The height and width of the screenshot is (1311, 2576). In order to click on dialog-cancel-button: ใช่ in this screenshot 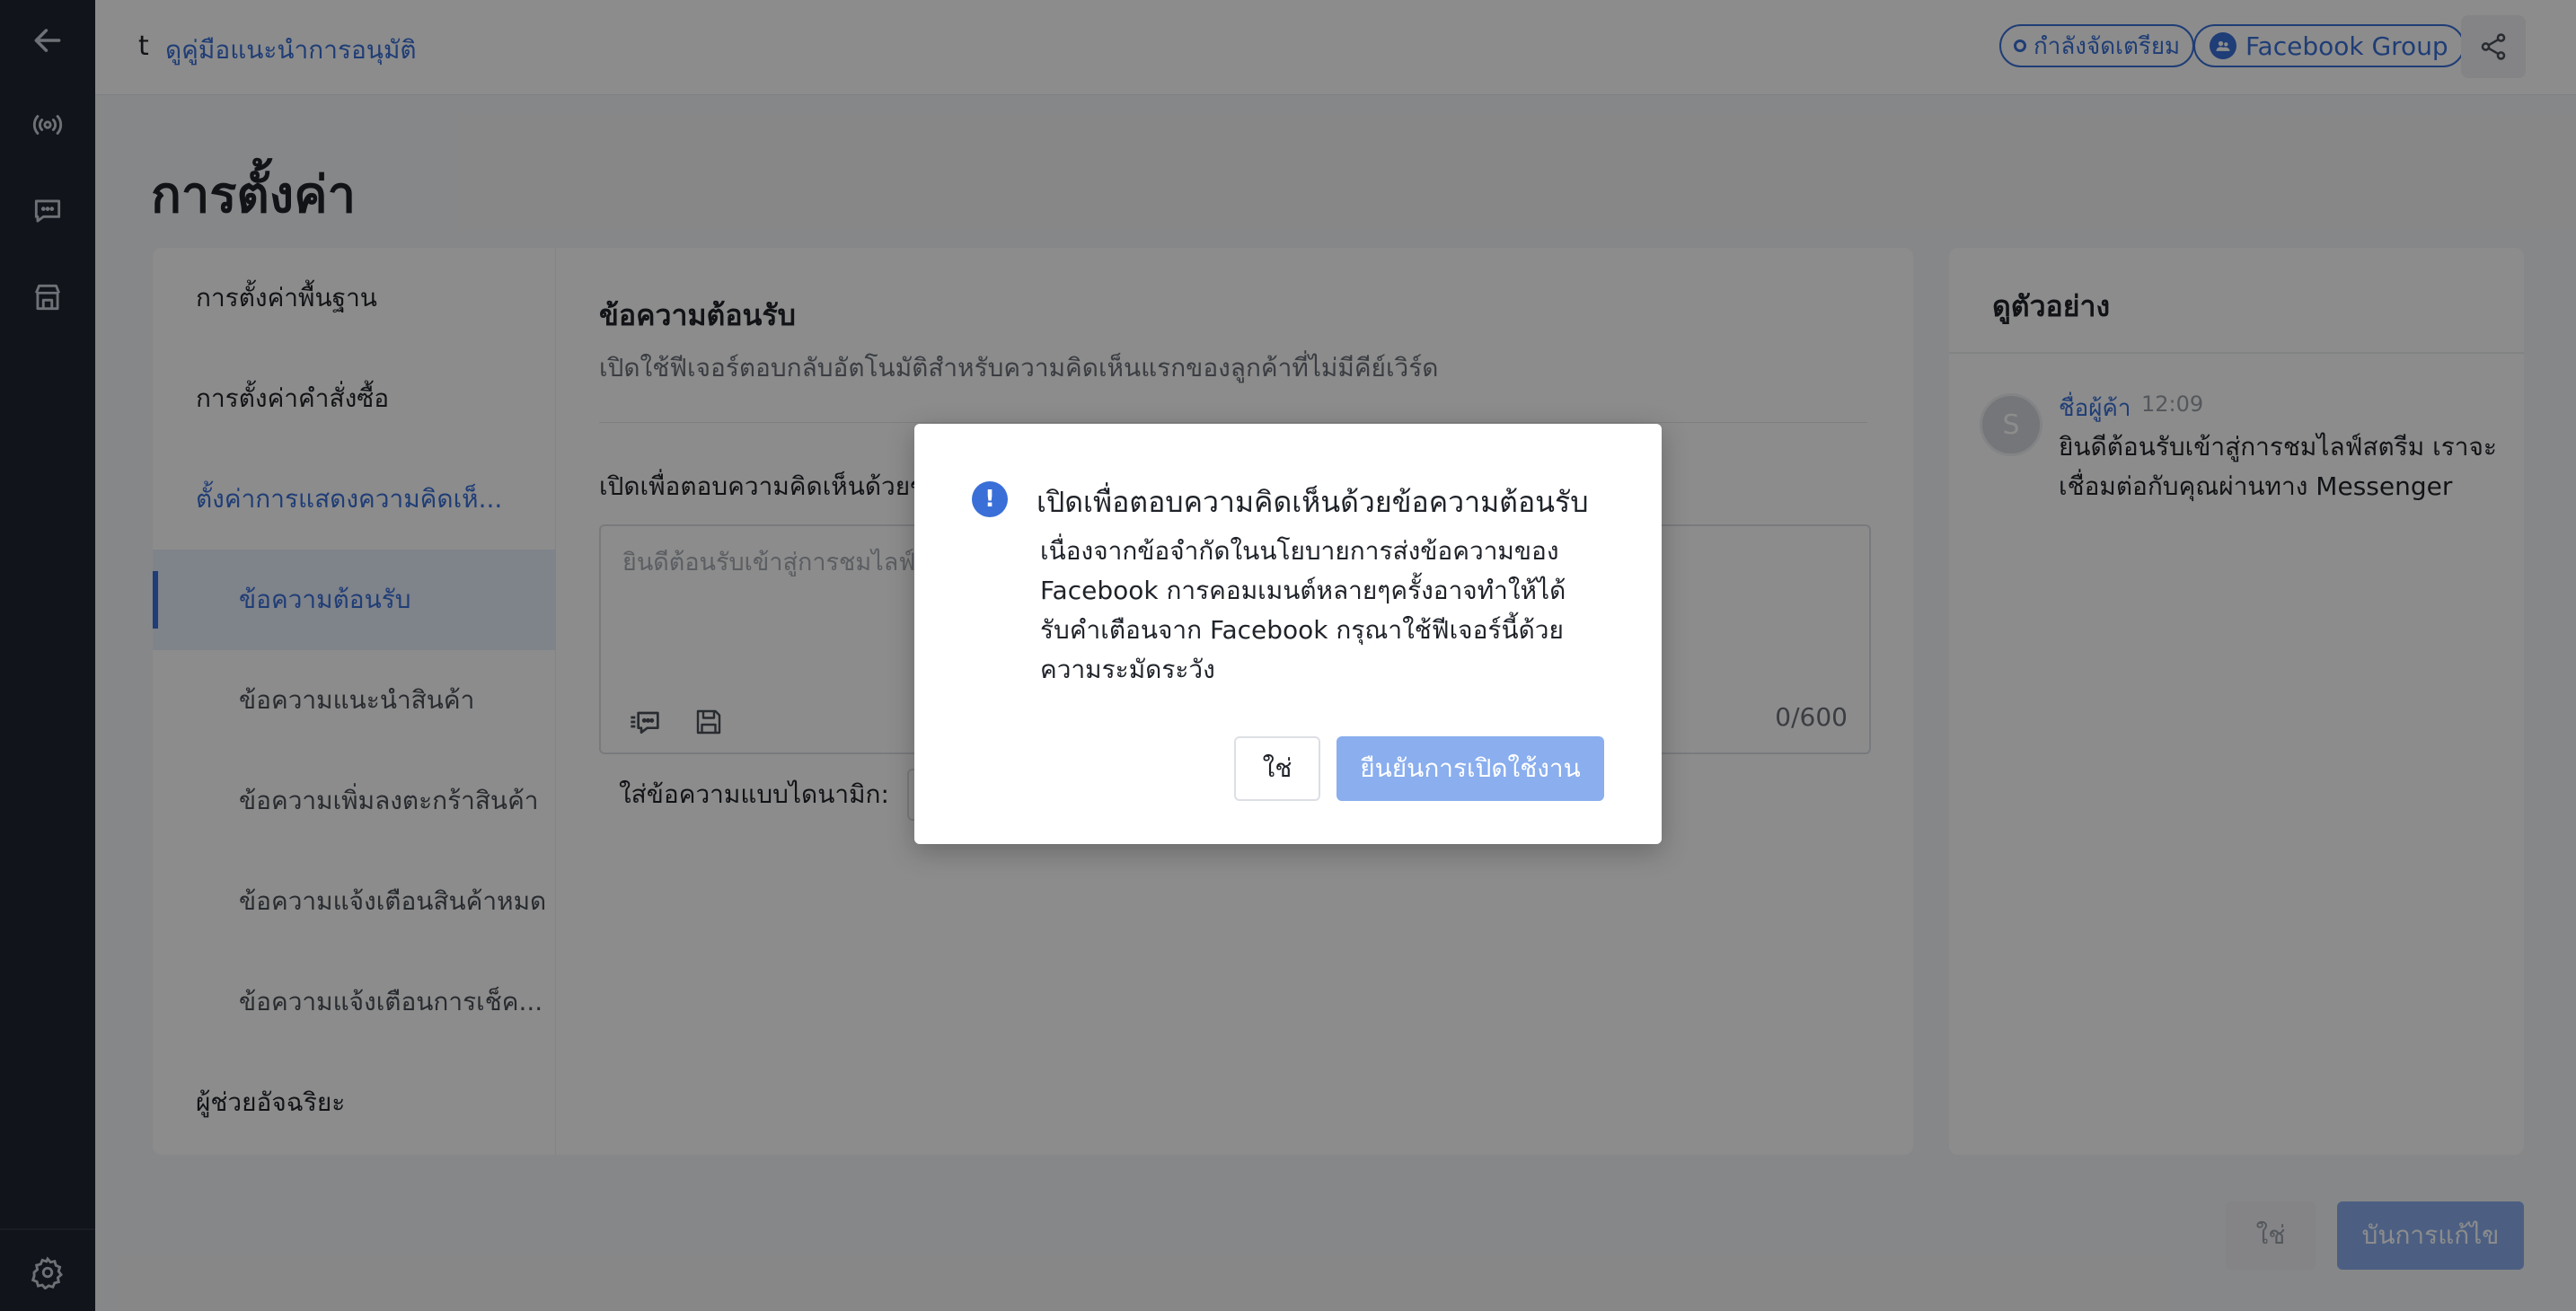, I will do `click(1277, 768)`.